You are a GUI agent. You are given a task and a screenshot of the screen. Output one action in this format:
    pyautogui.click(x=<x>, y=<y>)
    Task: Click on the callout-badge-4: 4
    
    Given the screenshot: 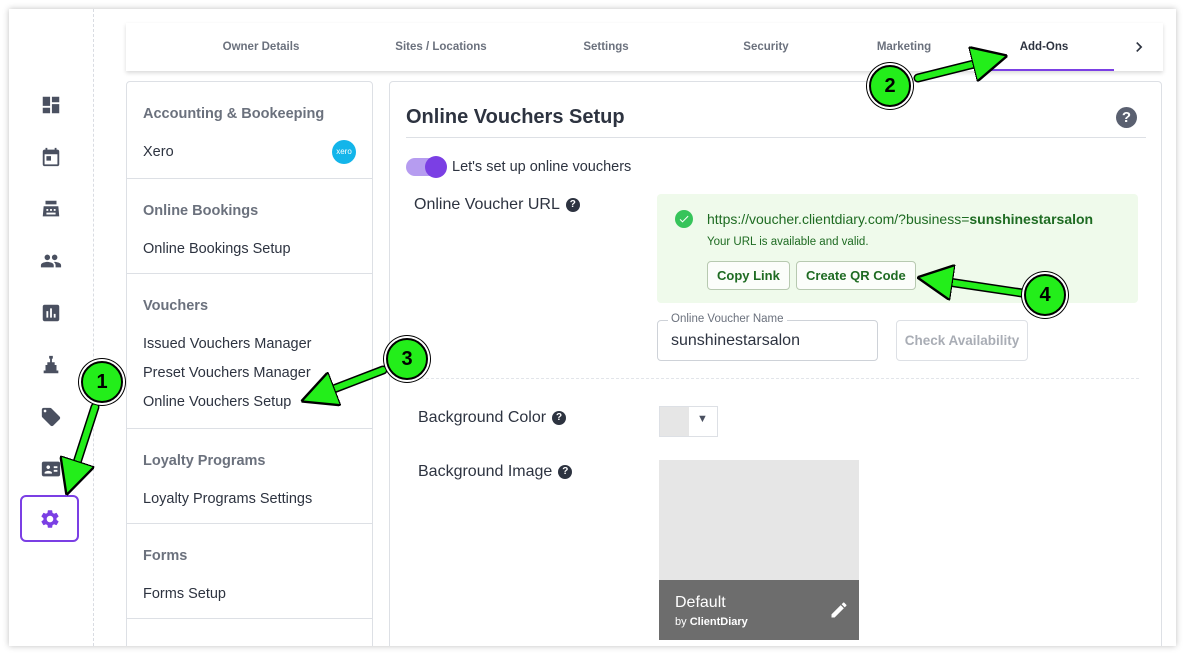 What is the action you would take?
    pyautogui.click(x=1045, y=295)
    